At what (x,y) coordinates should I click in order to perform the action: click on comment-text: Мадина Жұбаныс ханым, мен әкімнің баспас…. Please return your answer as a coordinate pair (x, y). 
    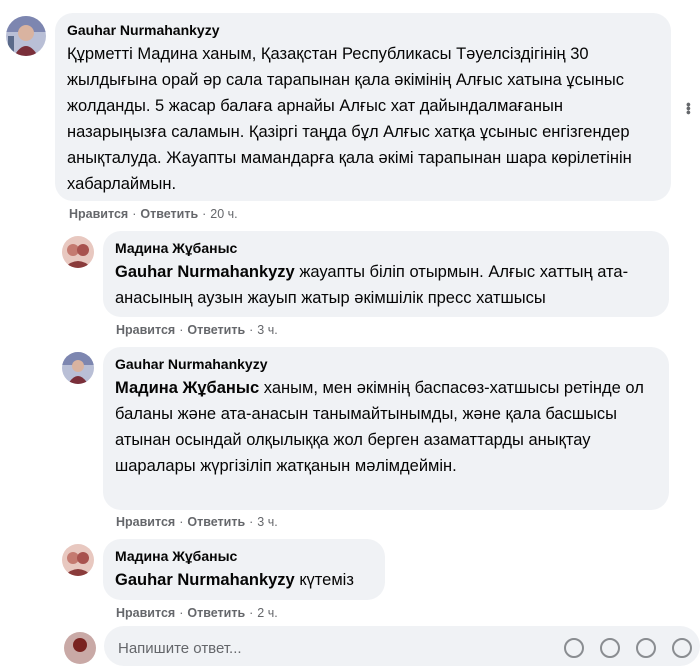
    Looking at the image, I should click on (386, 427).